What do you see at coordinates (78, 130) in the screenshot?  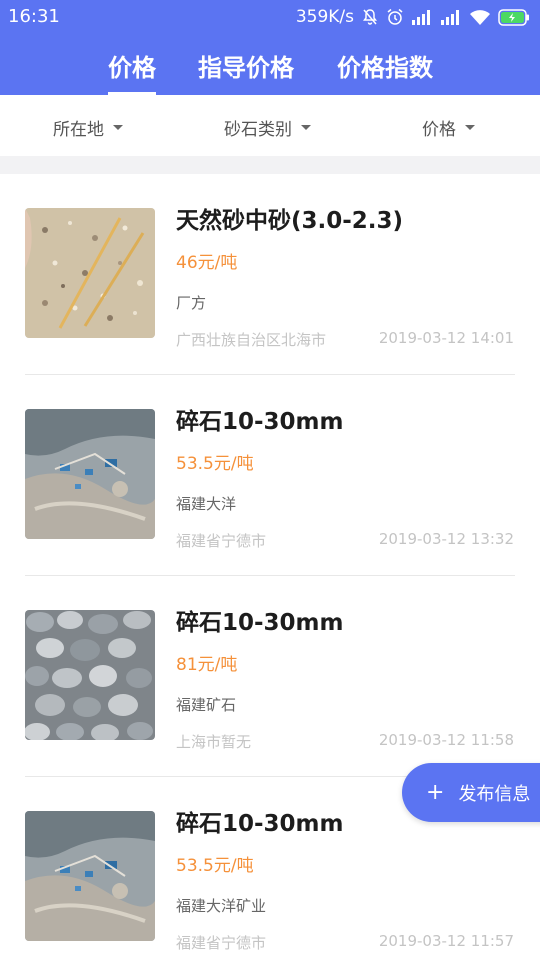 I see `filter-location-label: 所在地` at bounding box center [78, 130].